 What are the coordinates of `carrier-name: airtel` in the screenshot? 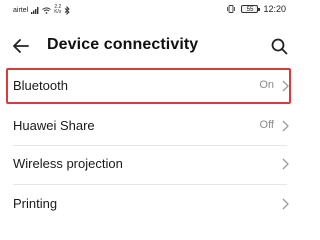 It's located at (21, 10).